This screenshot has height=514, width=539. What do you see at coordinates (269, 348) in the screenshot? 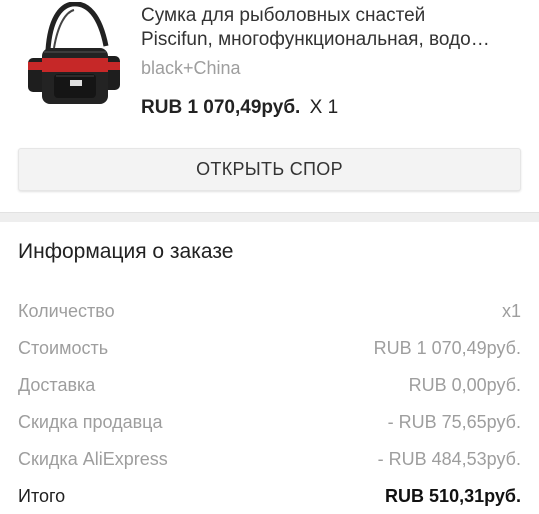
I see `order-info-row-cost: Стоимость RUB 1 070,49руб.` at bounding box center [269, 348].